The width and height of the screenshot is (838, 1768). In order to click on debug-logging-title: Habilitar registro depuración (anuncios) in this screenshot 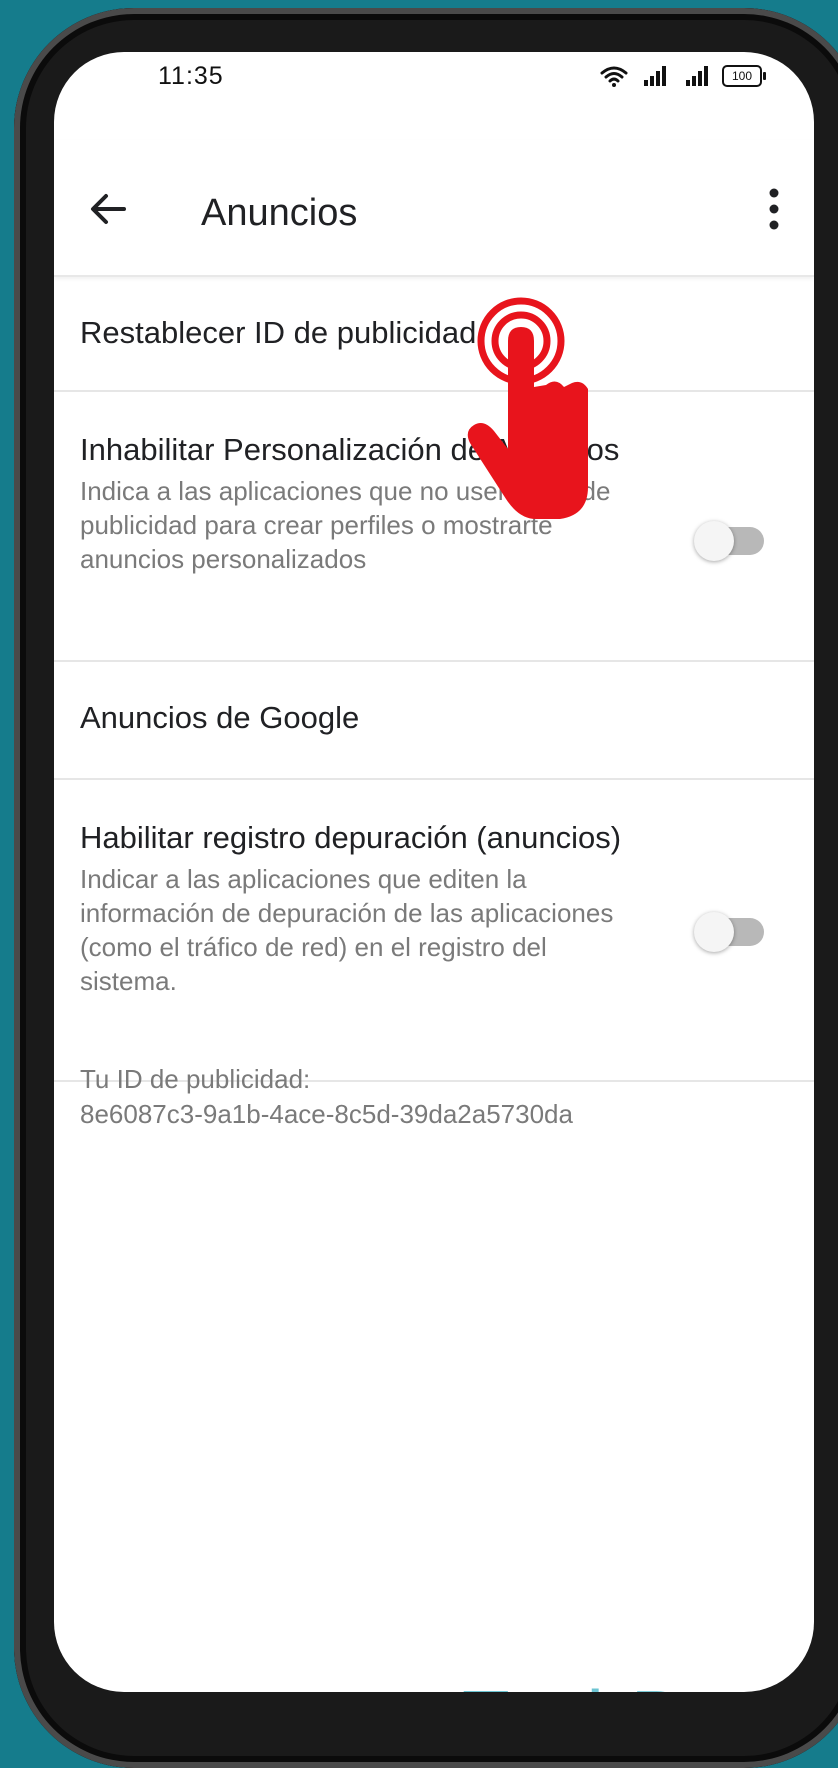, I will do `click(351, 837)`.